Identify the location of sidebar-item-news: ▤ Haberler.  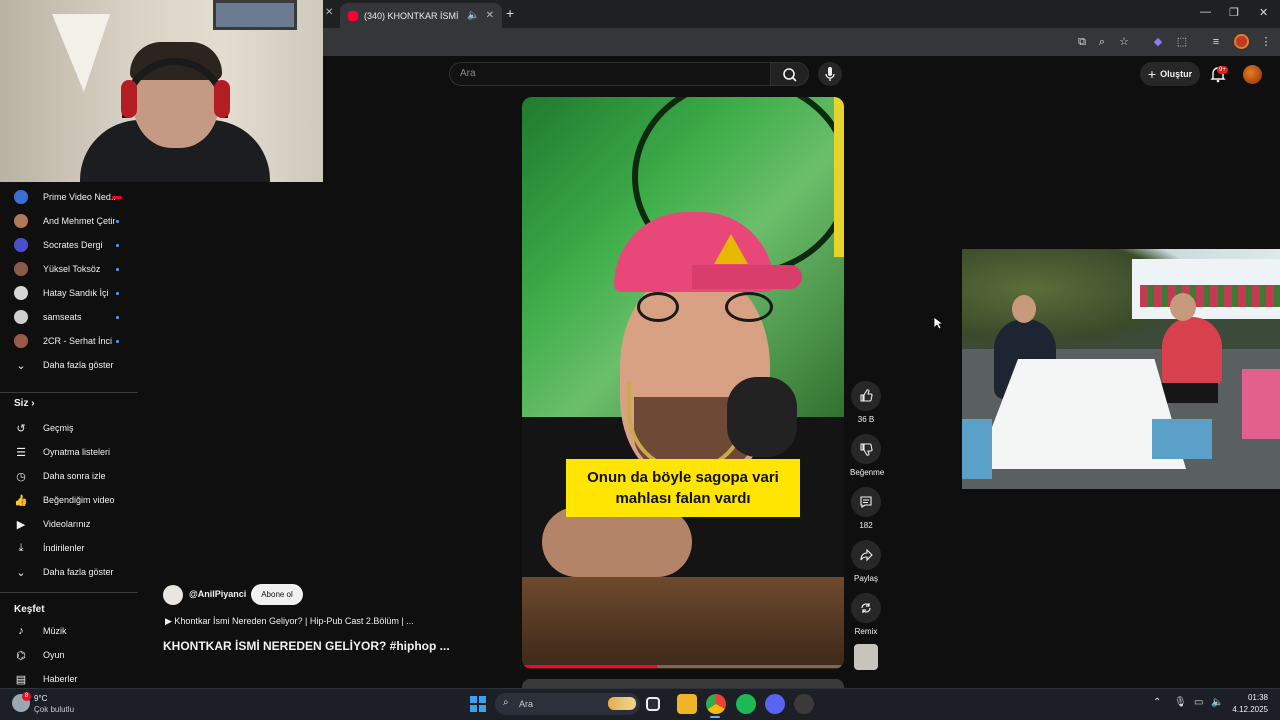
(70, 679).